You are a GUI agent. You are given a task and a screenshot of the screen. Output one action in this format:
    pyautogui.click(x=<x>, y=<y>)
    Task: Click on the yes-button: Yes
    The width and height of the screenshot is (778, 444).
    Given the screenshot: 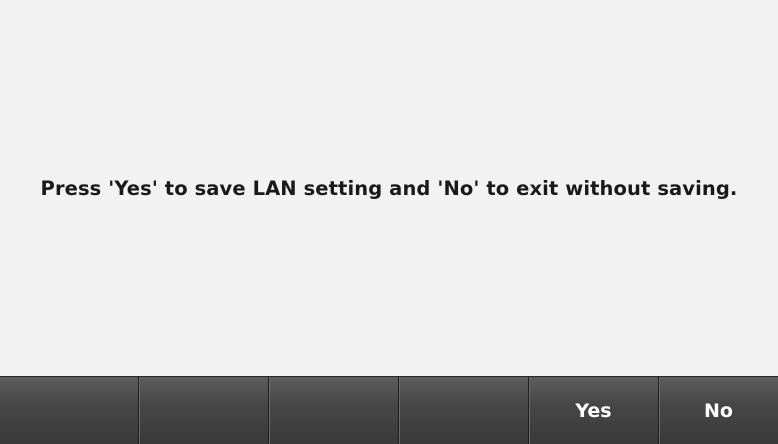 What is the action you would take?
    pyautogui.click(x=593, y=410)
    